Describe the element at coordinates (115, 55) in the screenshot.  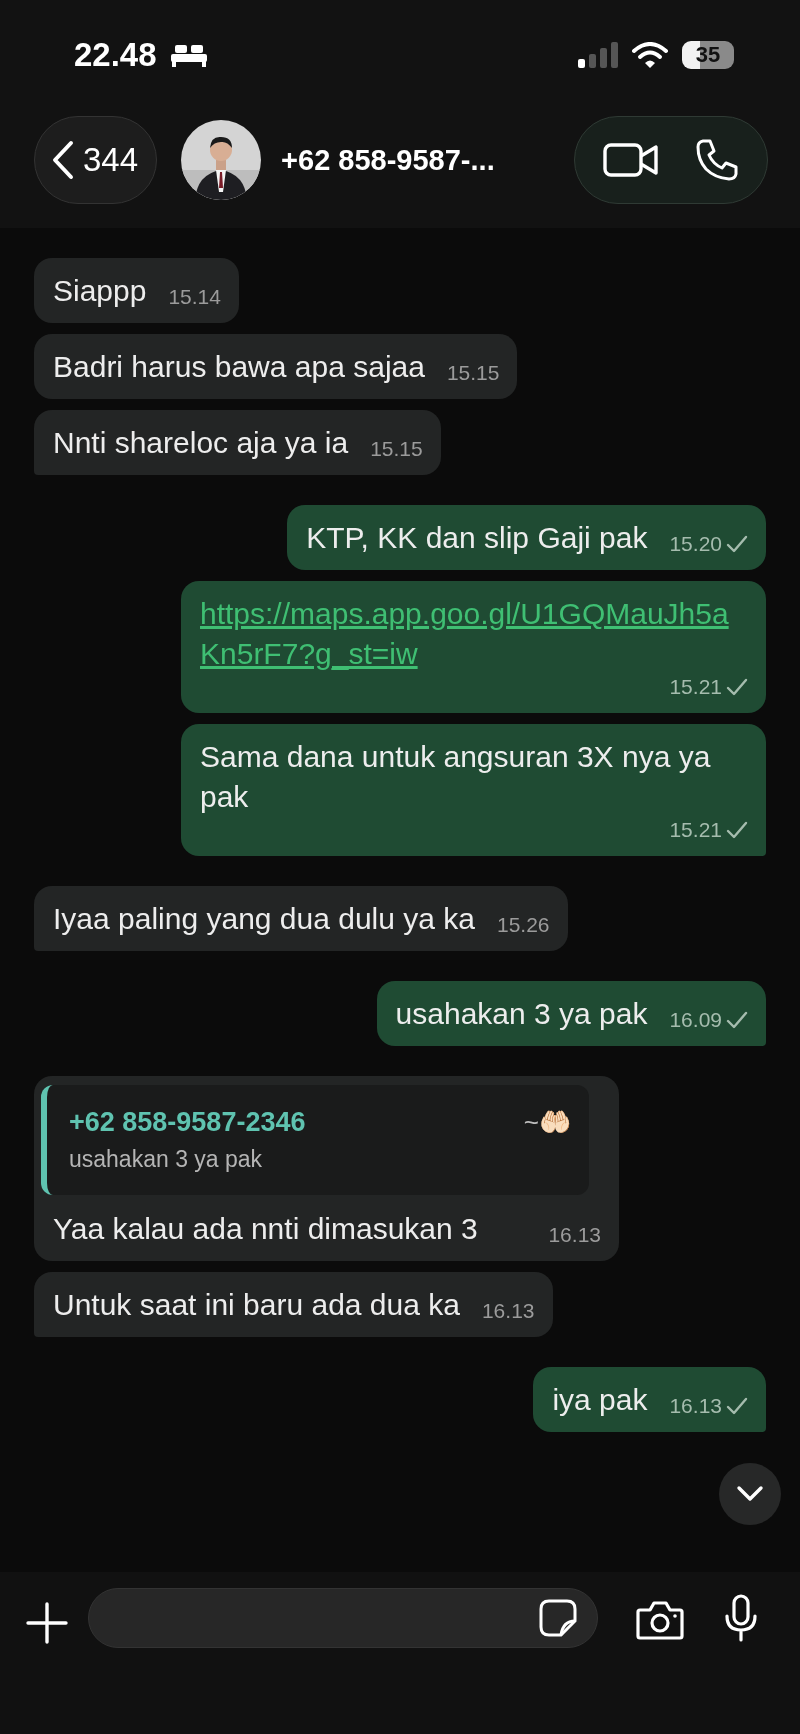
I see `status-time: 22.48` at that location.